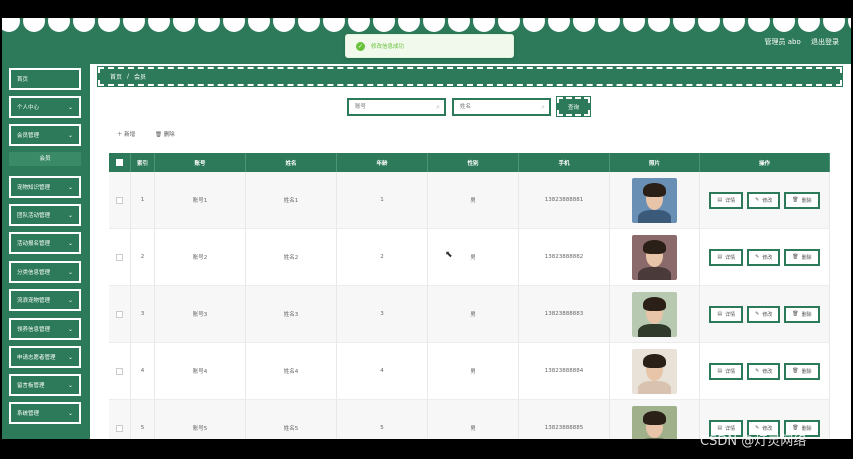 This screenshot has width=853, height=459. Describe the element at coordinates (45, 79) in the screenshot. I see `sidebar-item: 首页` at that location.